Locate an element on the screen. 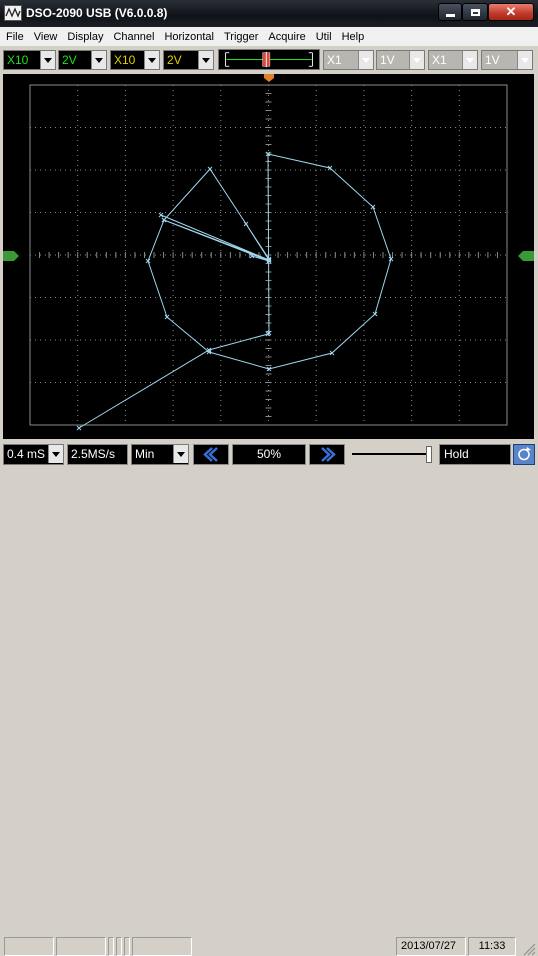 The width and height of the screenshot is (538, 956). app-icon is located at coordinates (13, 13).